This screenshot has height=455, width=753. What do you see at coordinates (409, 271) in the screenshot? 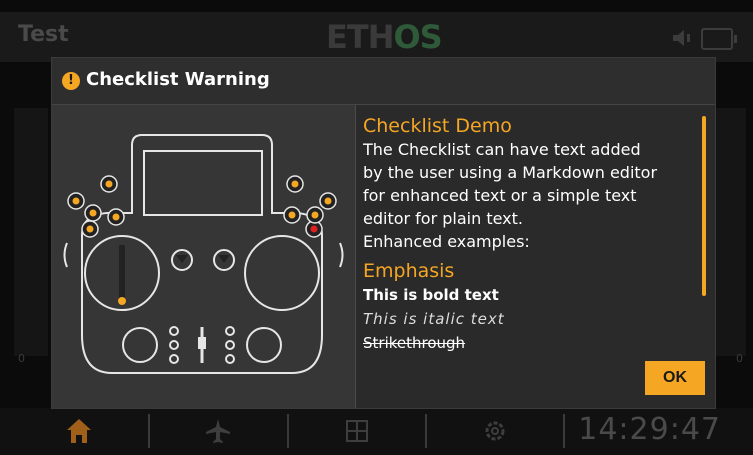
I see `heading-emphasis: Emphasis` at bounding box center [409, 271].